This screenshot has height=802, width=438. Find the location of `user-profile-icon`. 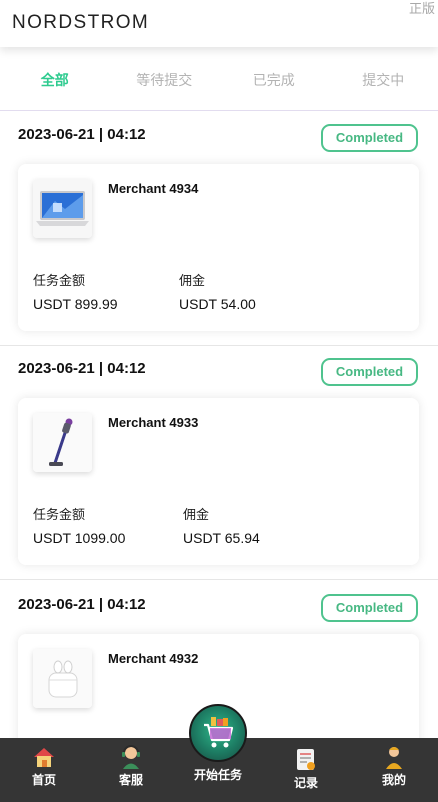

user-profile-icon is located at coordinates (394, 758).